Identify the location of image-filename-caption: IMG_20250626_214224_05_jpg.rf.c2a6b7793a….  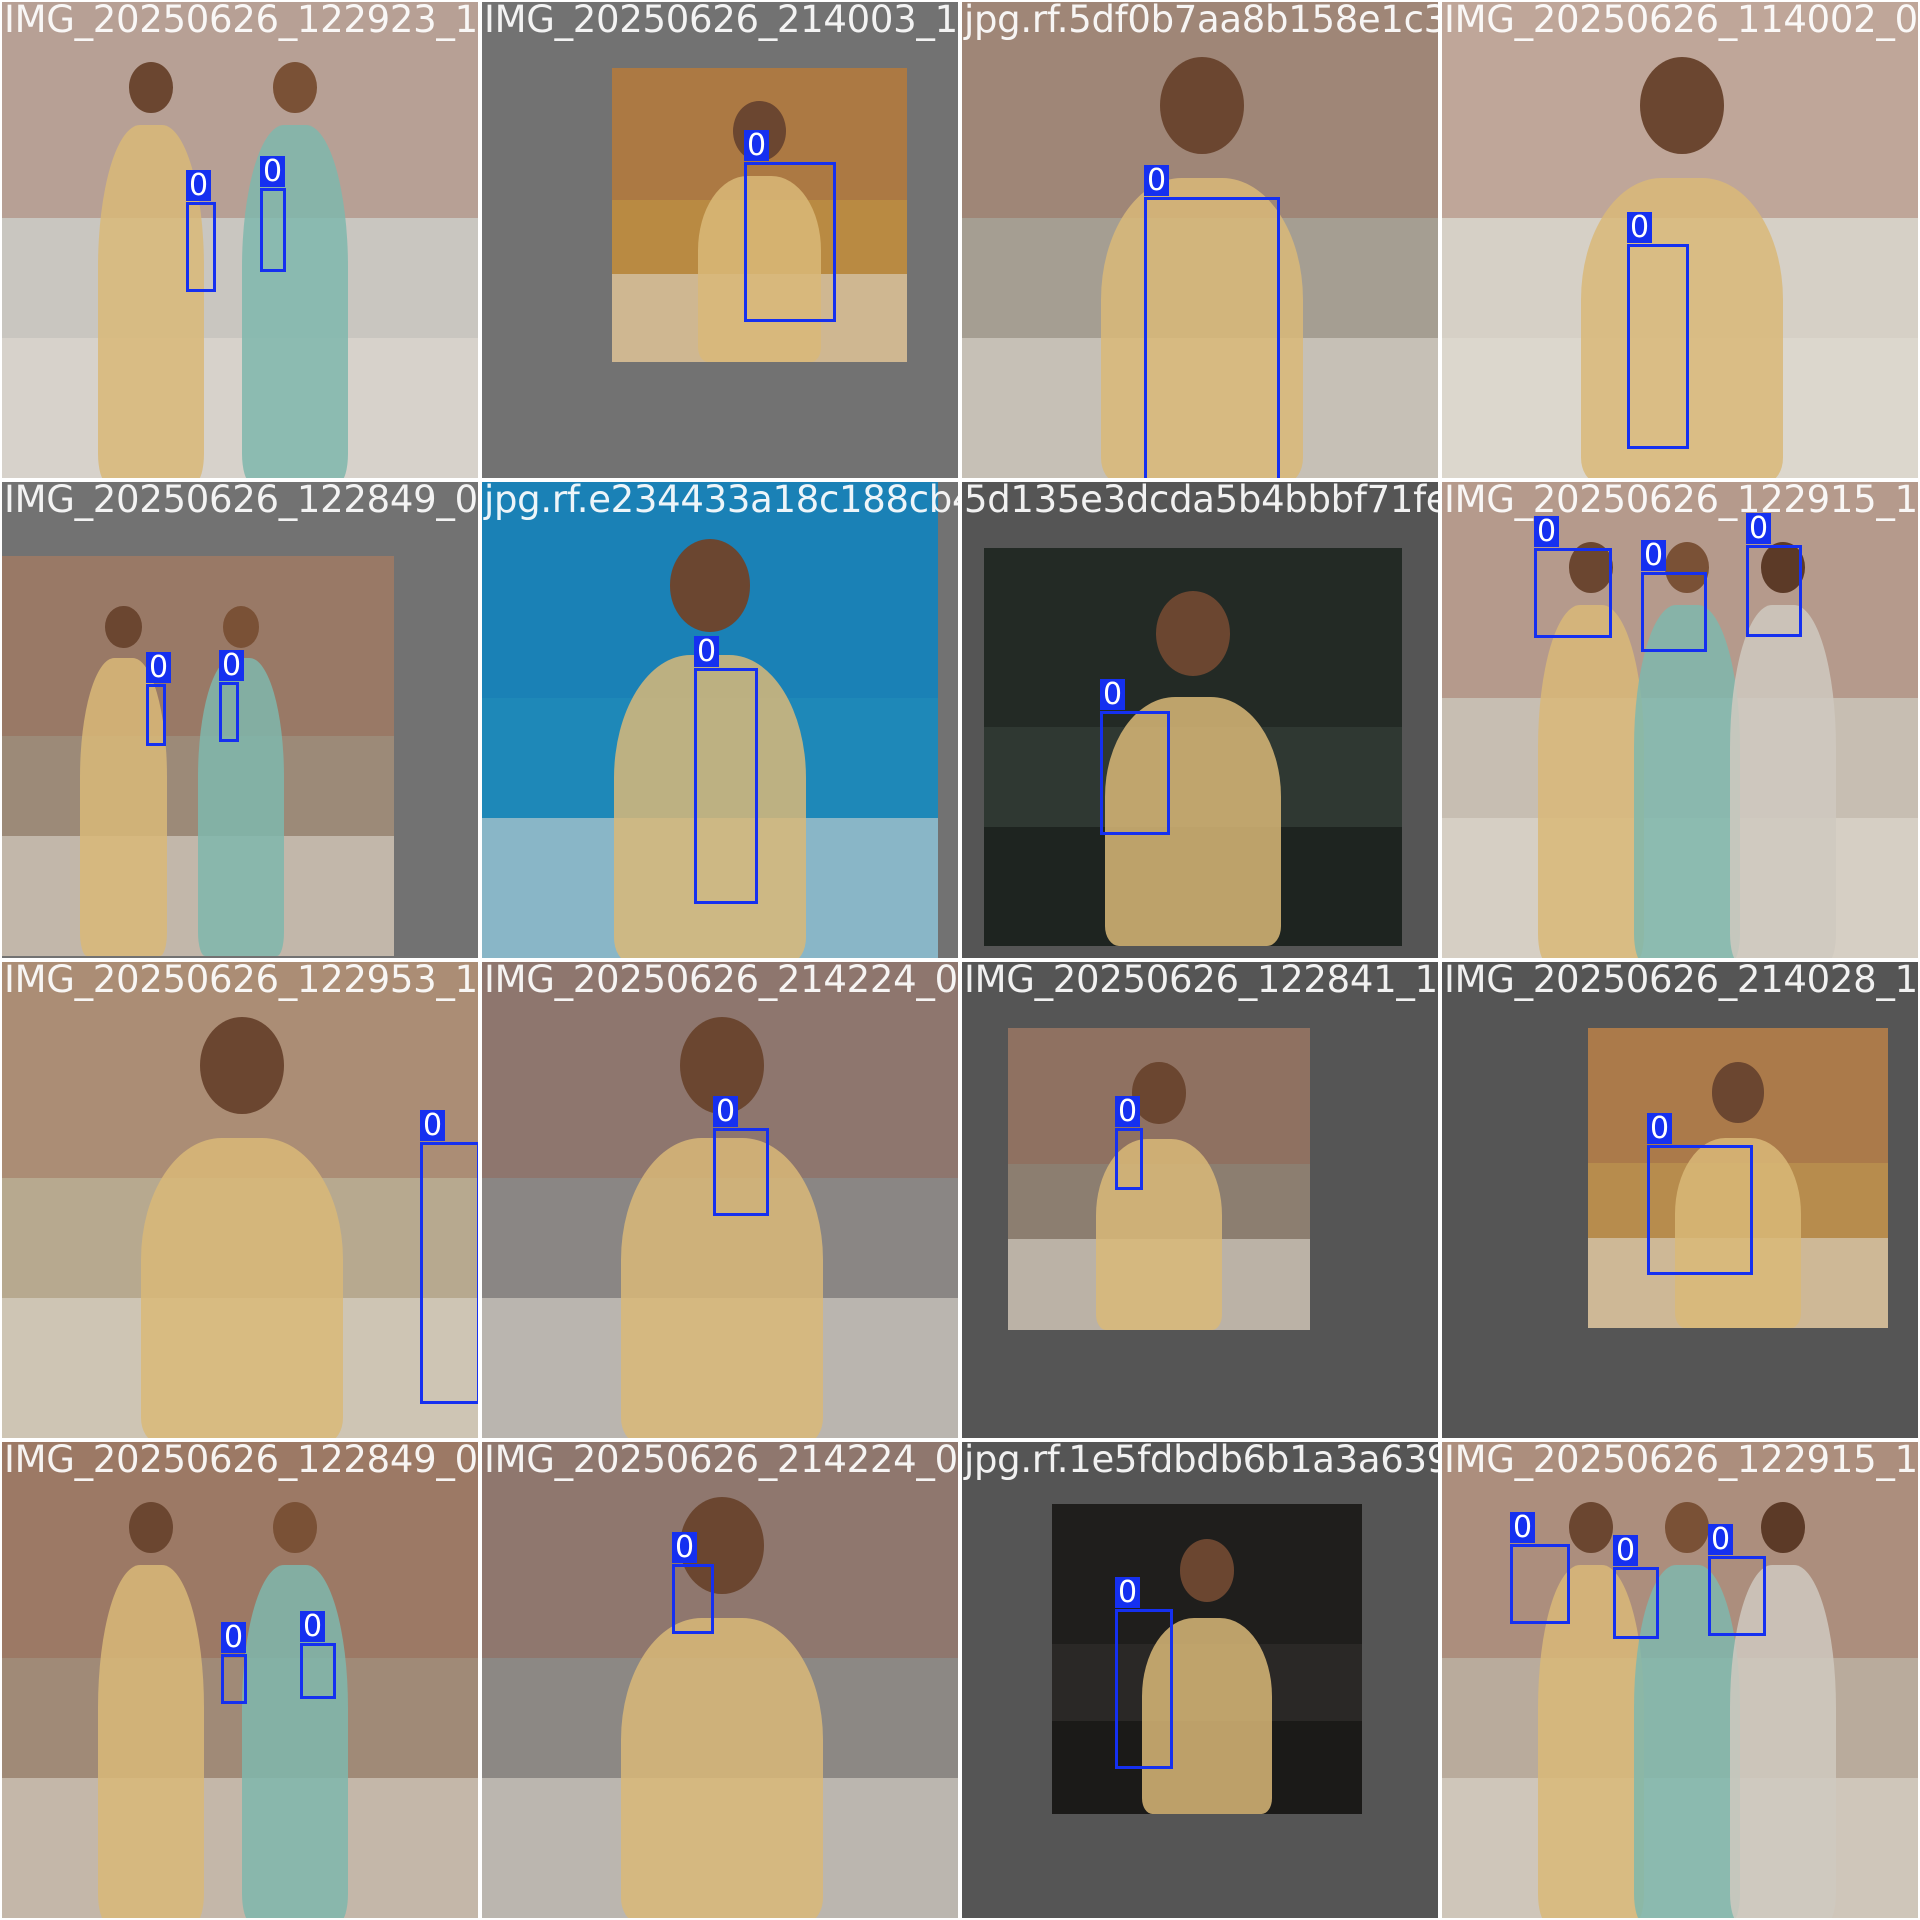
(721, 980).